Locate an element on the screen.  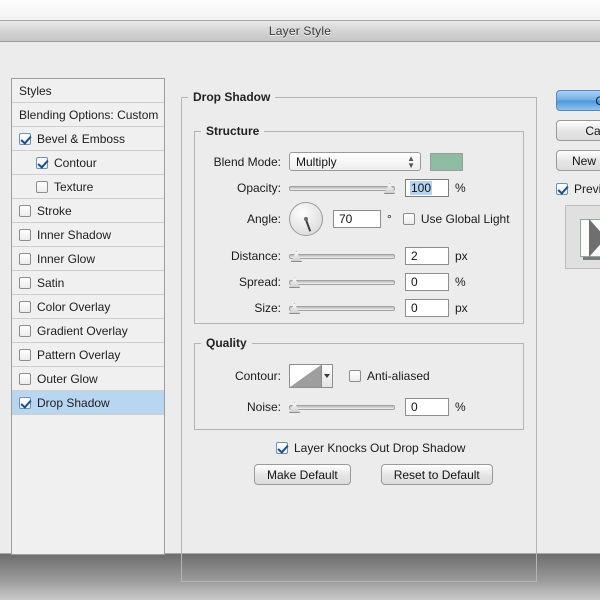
angle-dial-hub is located at coordinates (306, 219).